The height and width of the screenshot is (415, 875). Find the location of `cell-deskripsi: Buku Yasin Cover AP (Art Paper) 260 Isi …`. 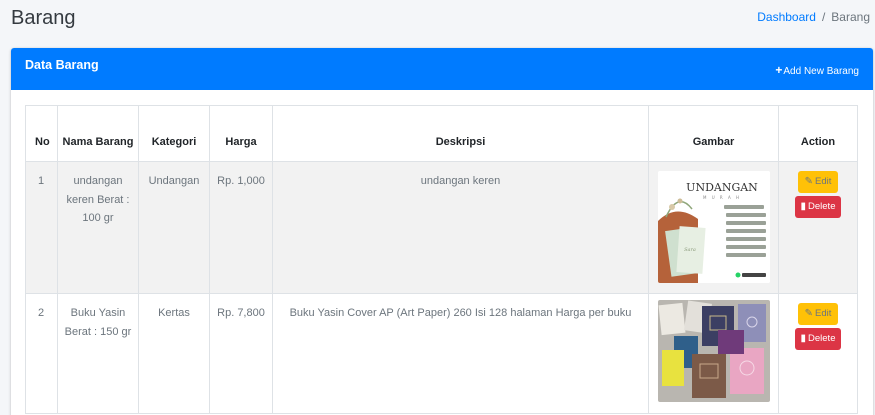

cell-deskripsi: Buku Yasin Cover AP (Art Paper) 260 Isi … is located at coordinates (460, 353).